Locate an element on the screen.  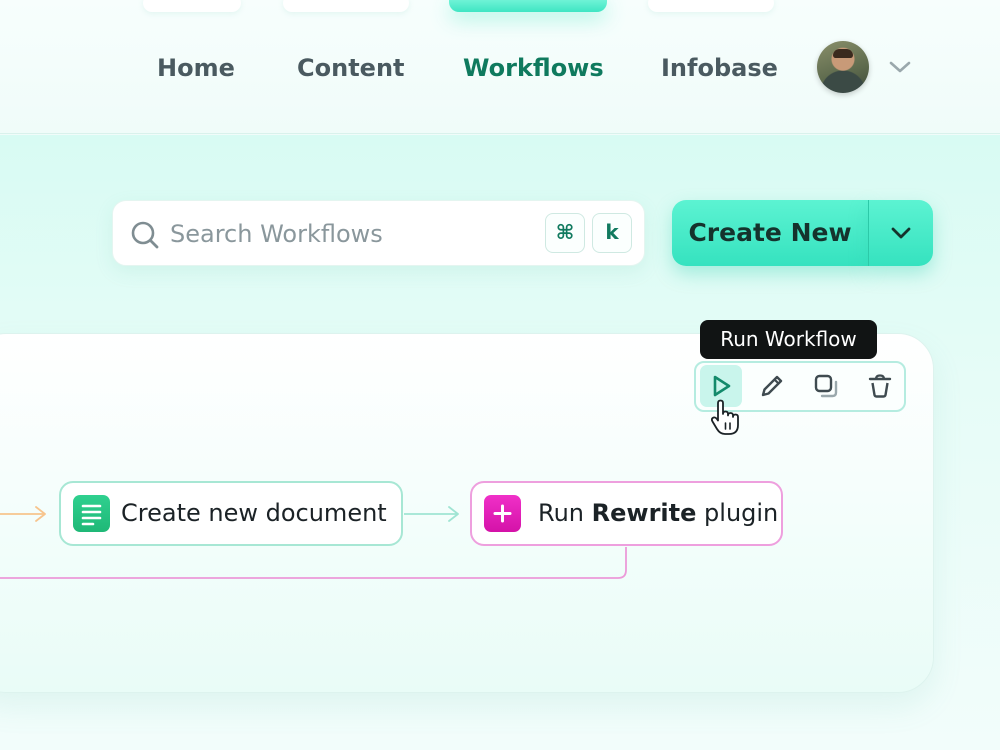
pencil-icon is located at coordinates (772, 386).